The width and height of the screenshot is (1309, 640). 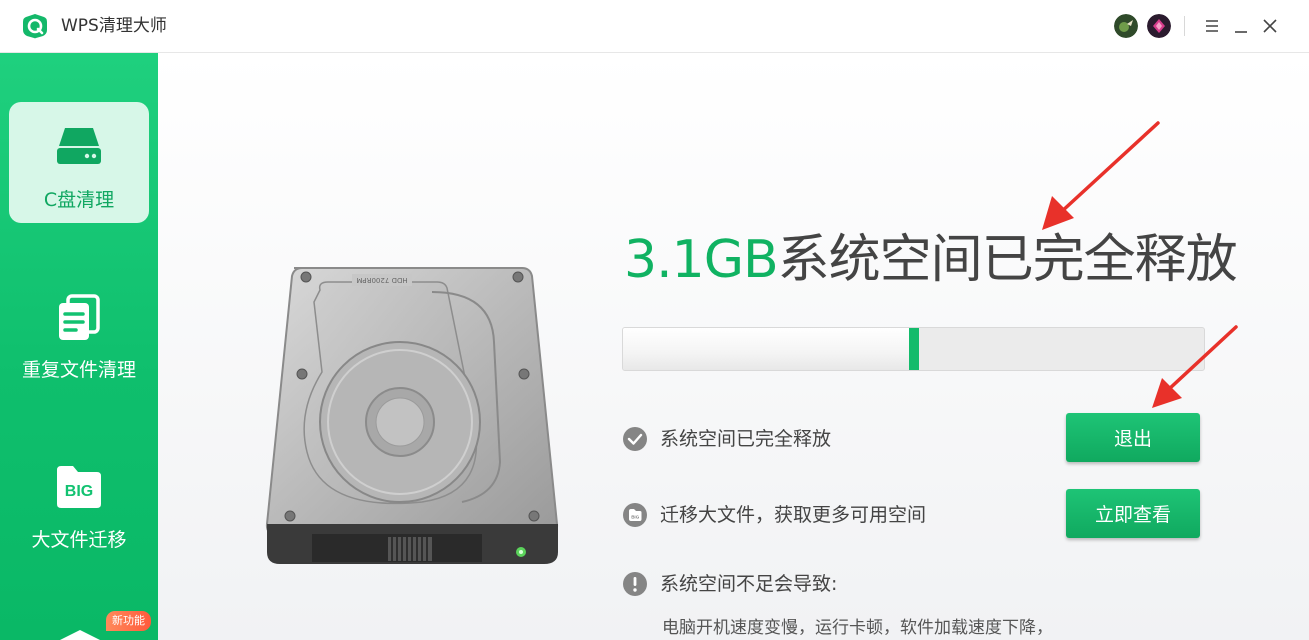 I want to click on menu-icon, so click(x=1212, y=26).